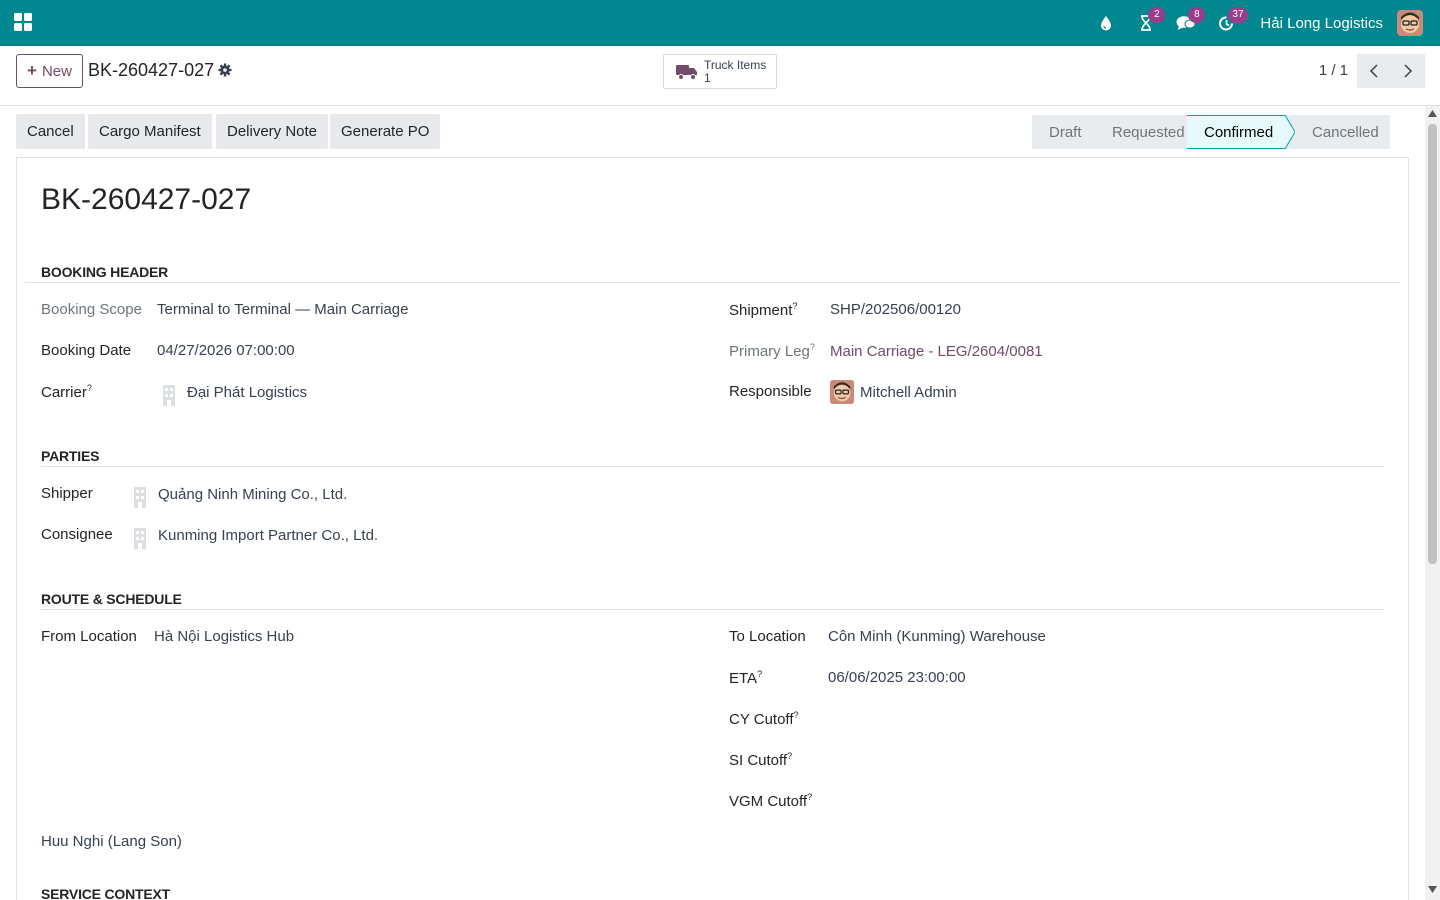 The height and width of the screenshot is (900, 1440). Describe the element at coordinates (895, 309) in the screenshot. I see `shipment-value: SHP/202506/00120` at that location.